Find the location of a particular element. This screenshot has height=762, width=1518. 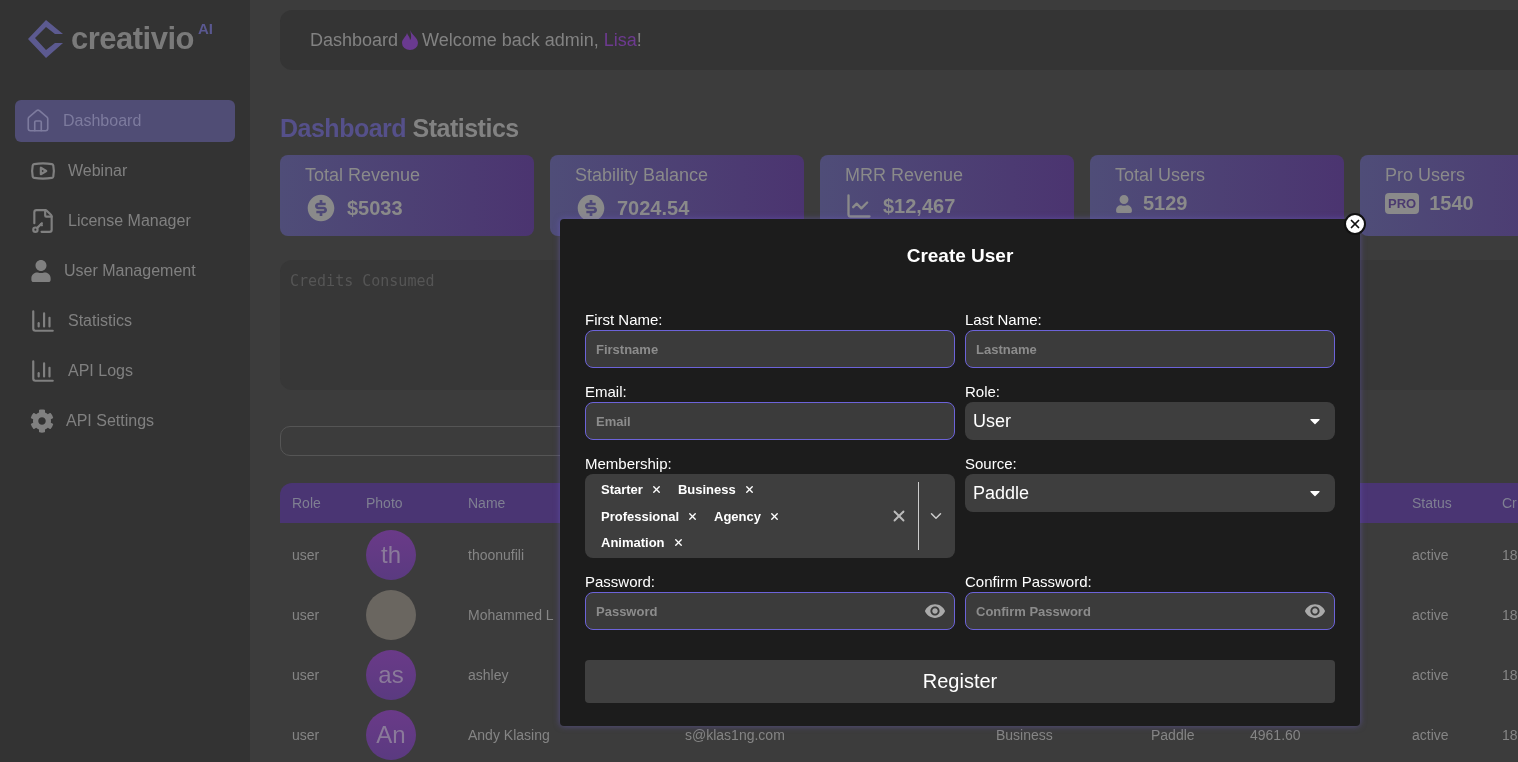

logo-suffix: AI is located at coordinates (205, 28).